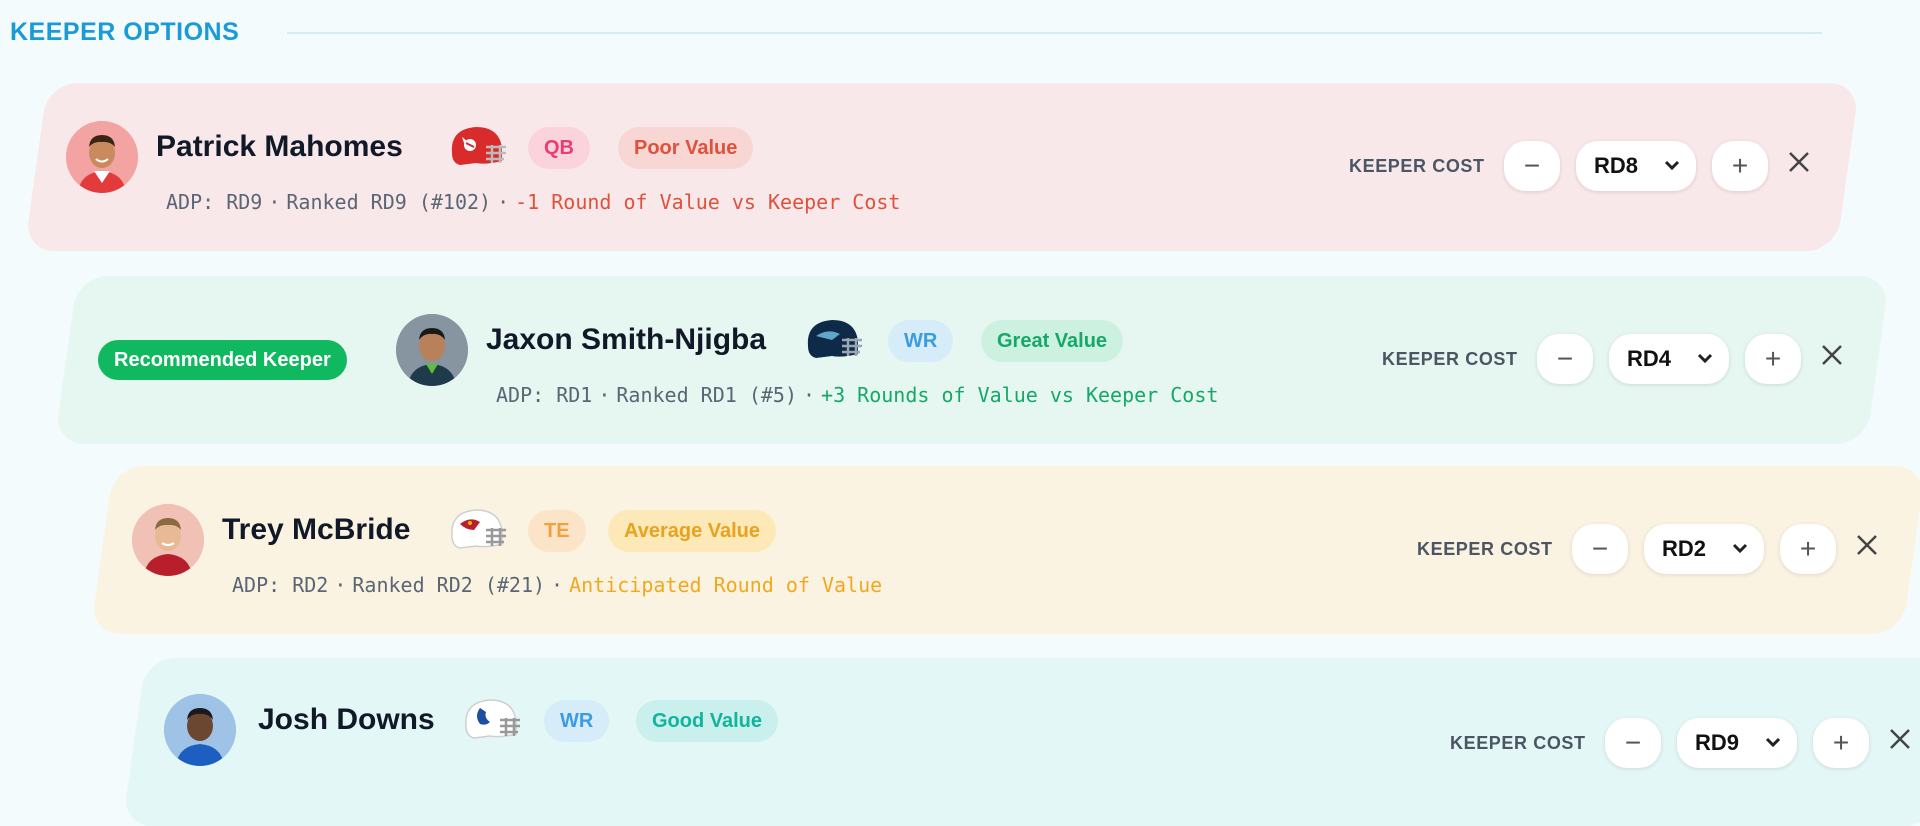 The width and height of the screenshot is (1920, 826). I want to click on section-divider, so click(1054, 33).